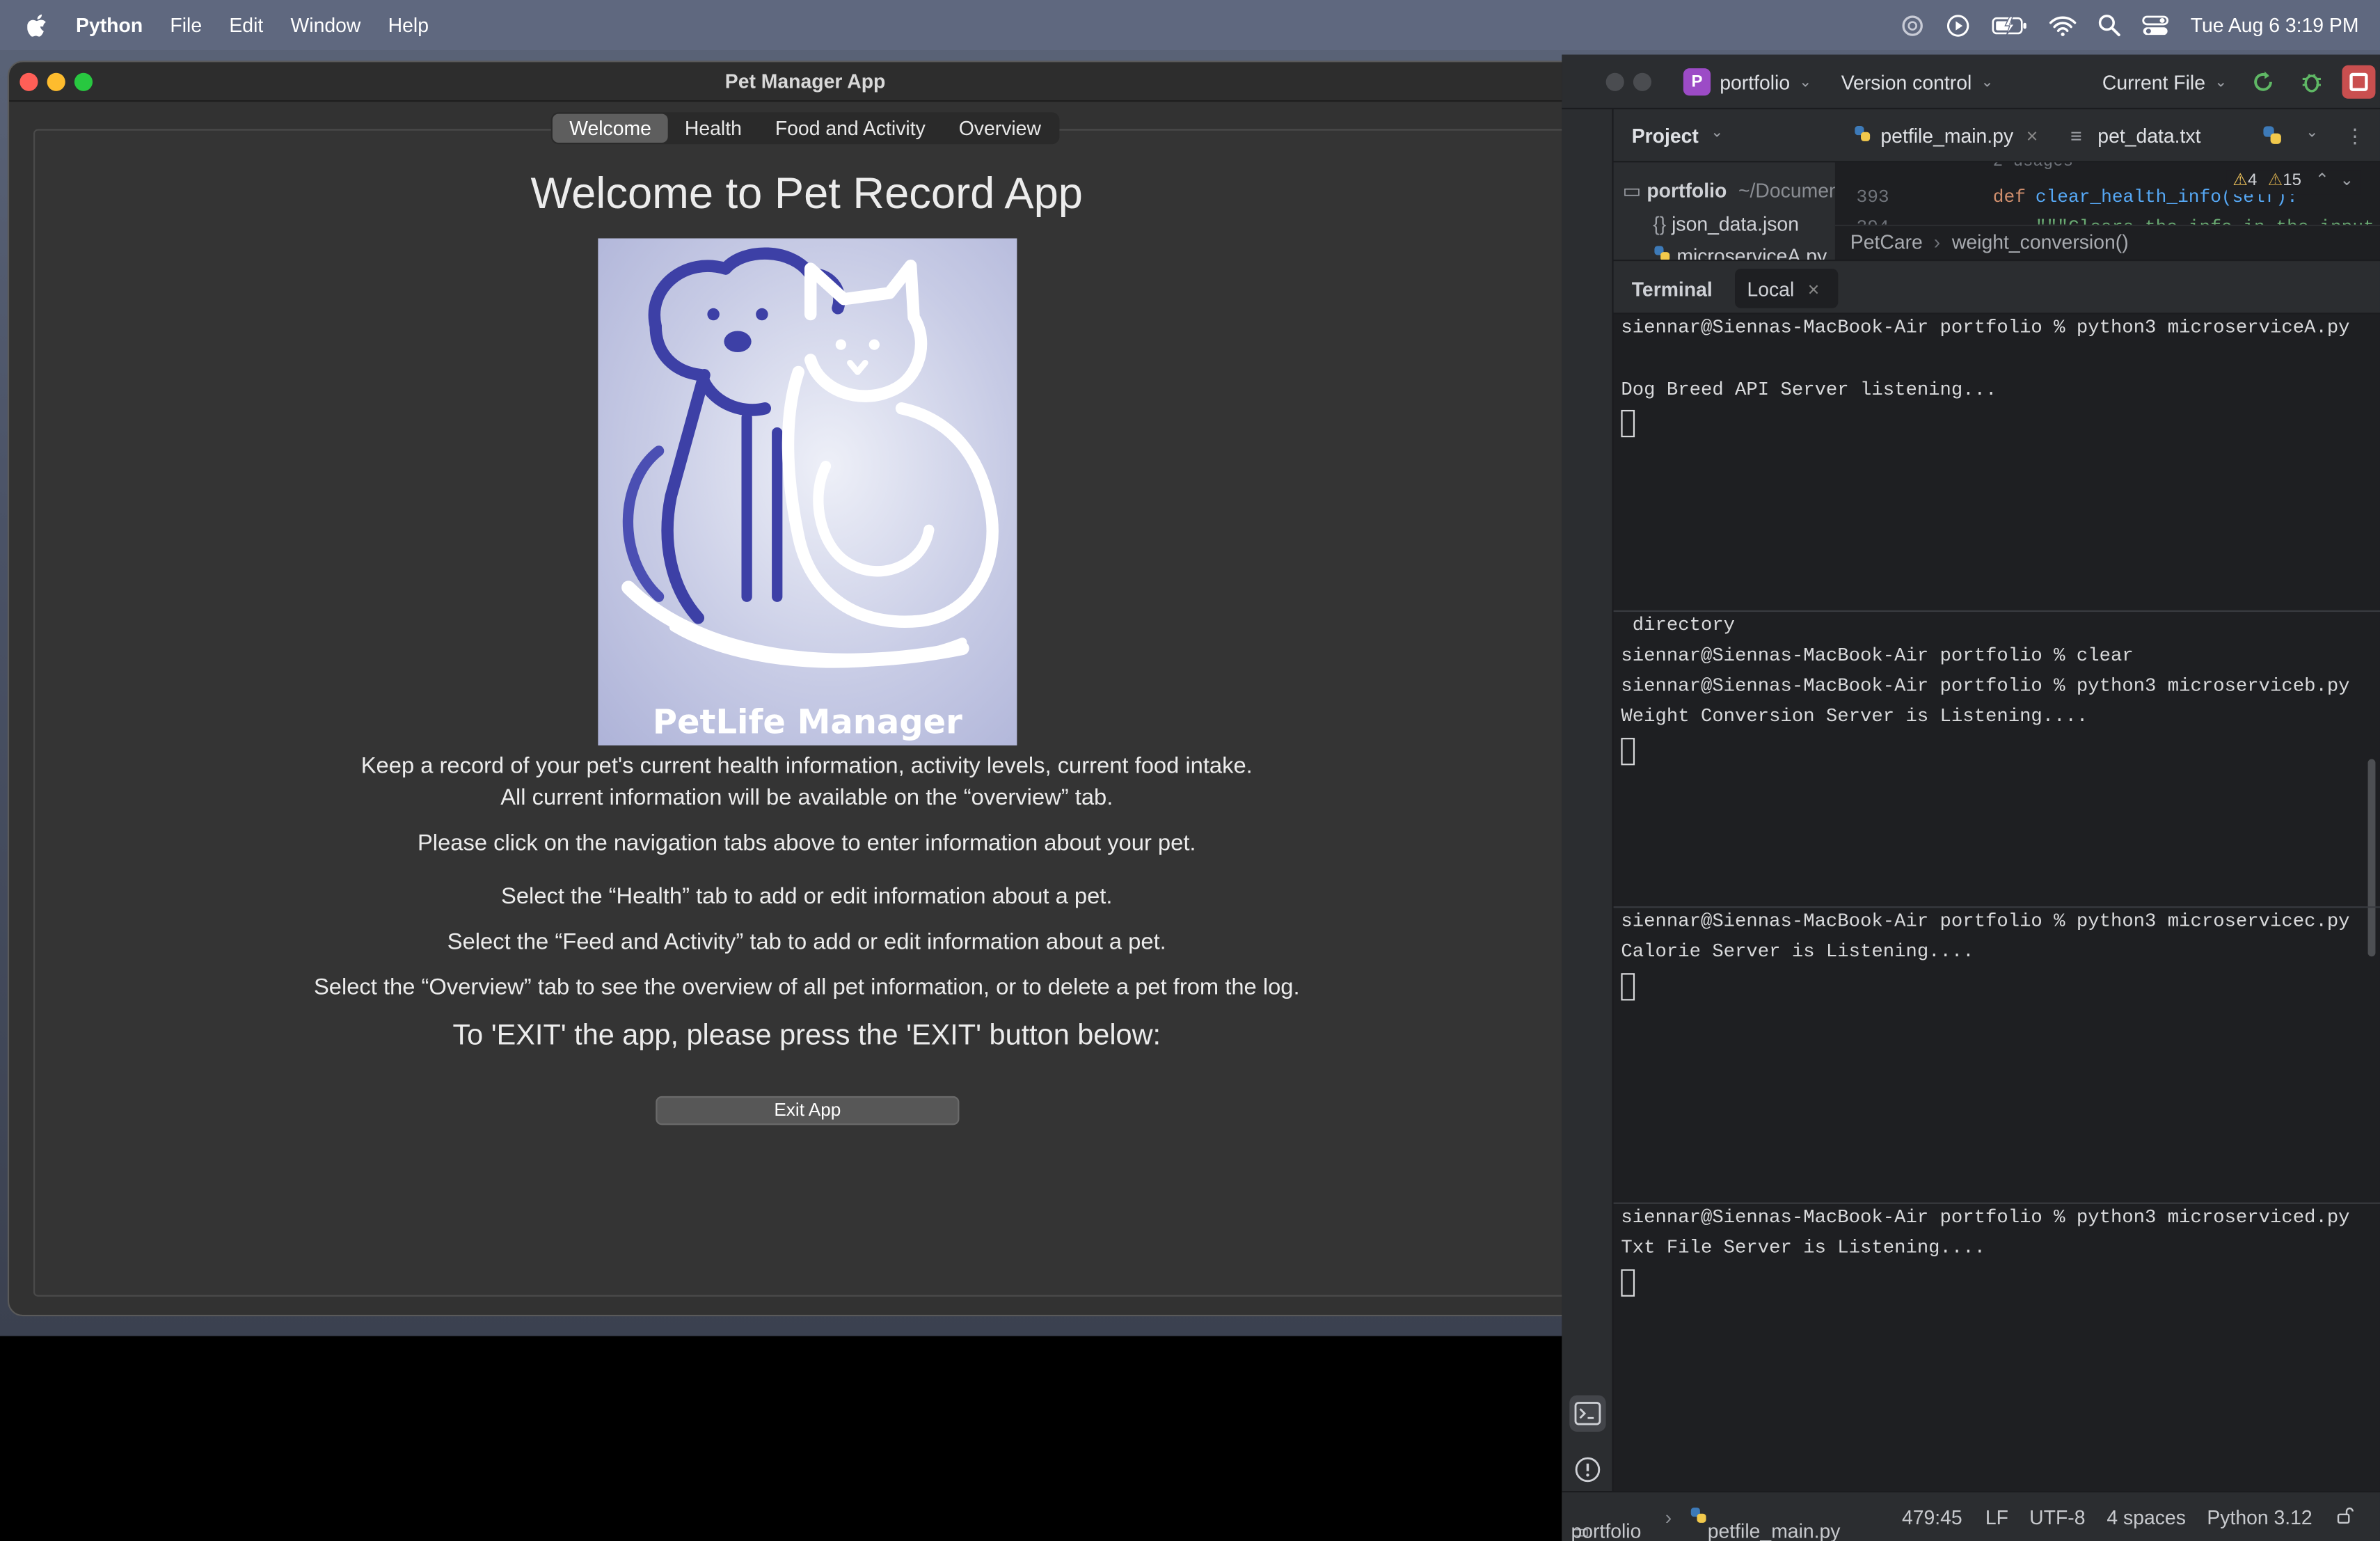  Describe the element at coordinates (1729, 191) in the screenshot. I see `tree-root: ▭ portfolio ~/Documents` at that location.